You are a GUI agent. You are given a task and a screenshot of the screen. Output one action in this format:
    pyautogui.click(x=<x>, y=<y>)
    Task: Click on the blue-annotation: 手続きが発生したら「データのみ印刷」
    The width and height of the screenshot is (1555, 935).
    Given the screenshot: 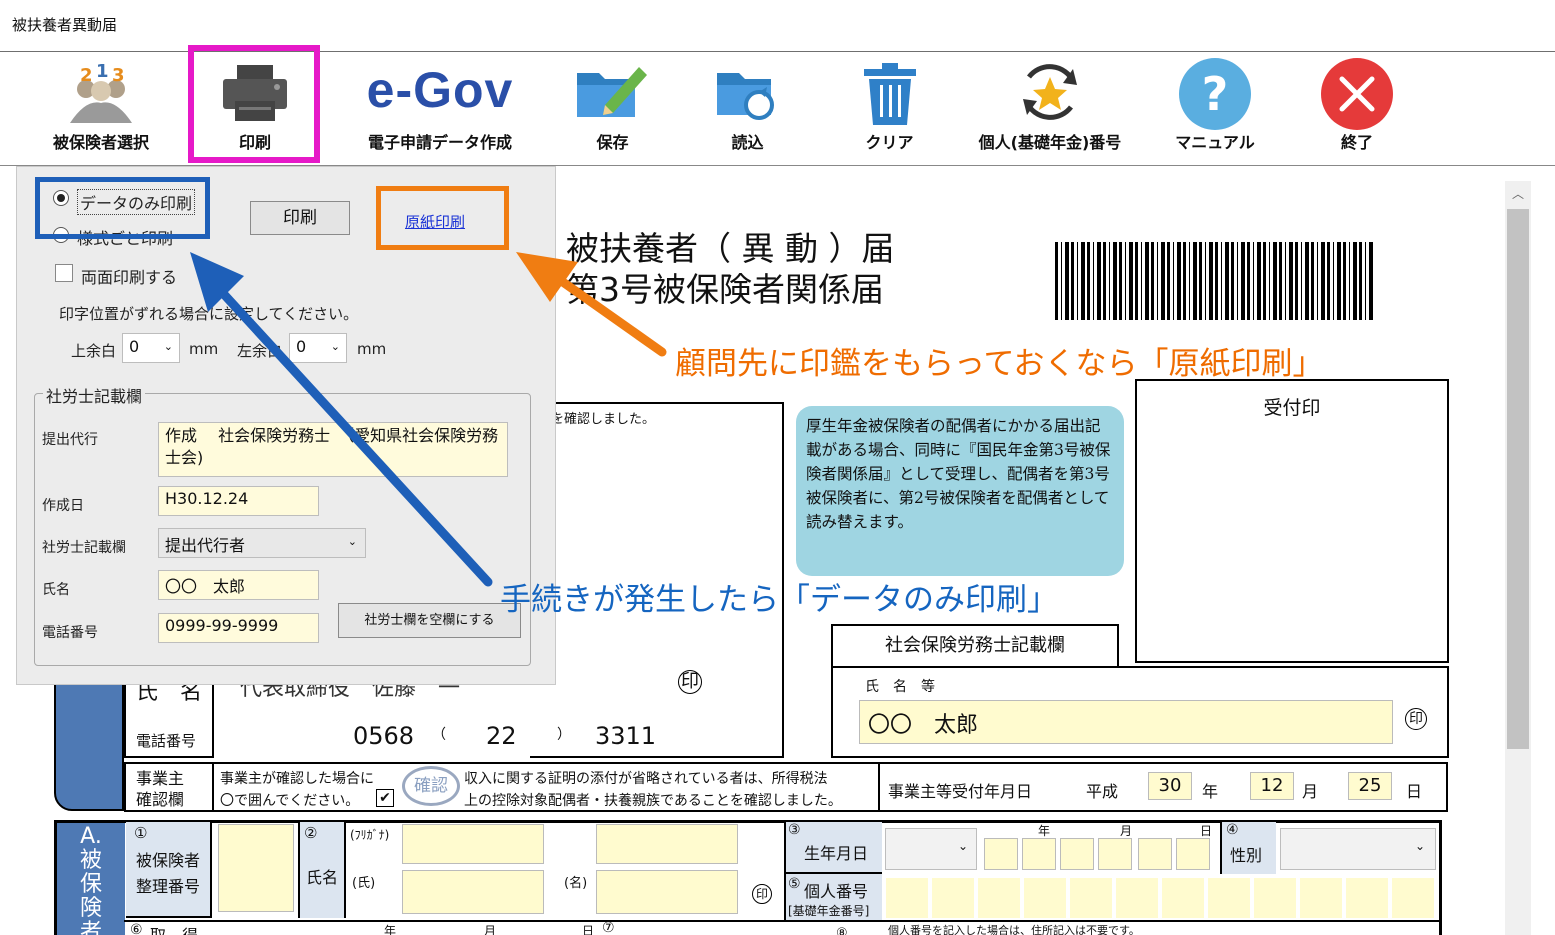 What is the action you would take?
    pyautogui.click(x=779, y=600)
    